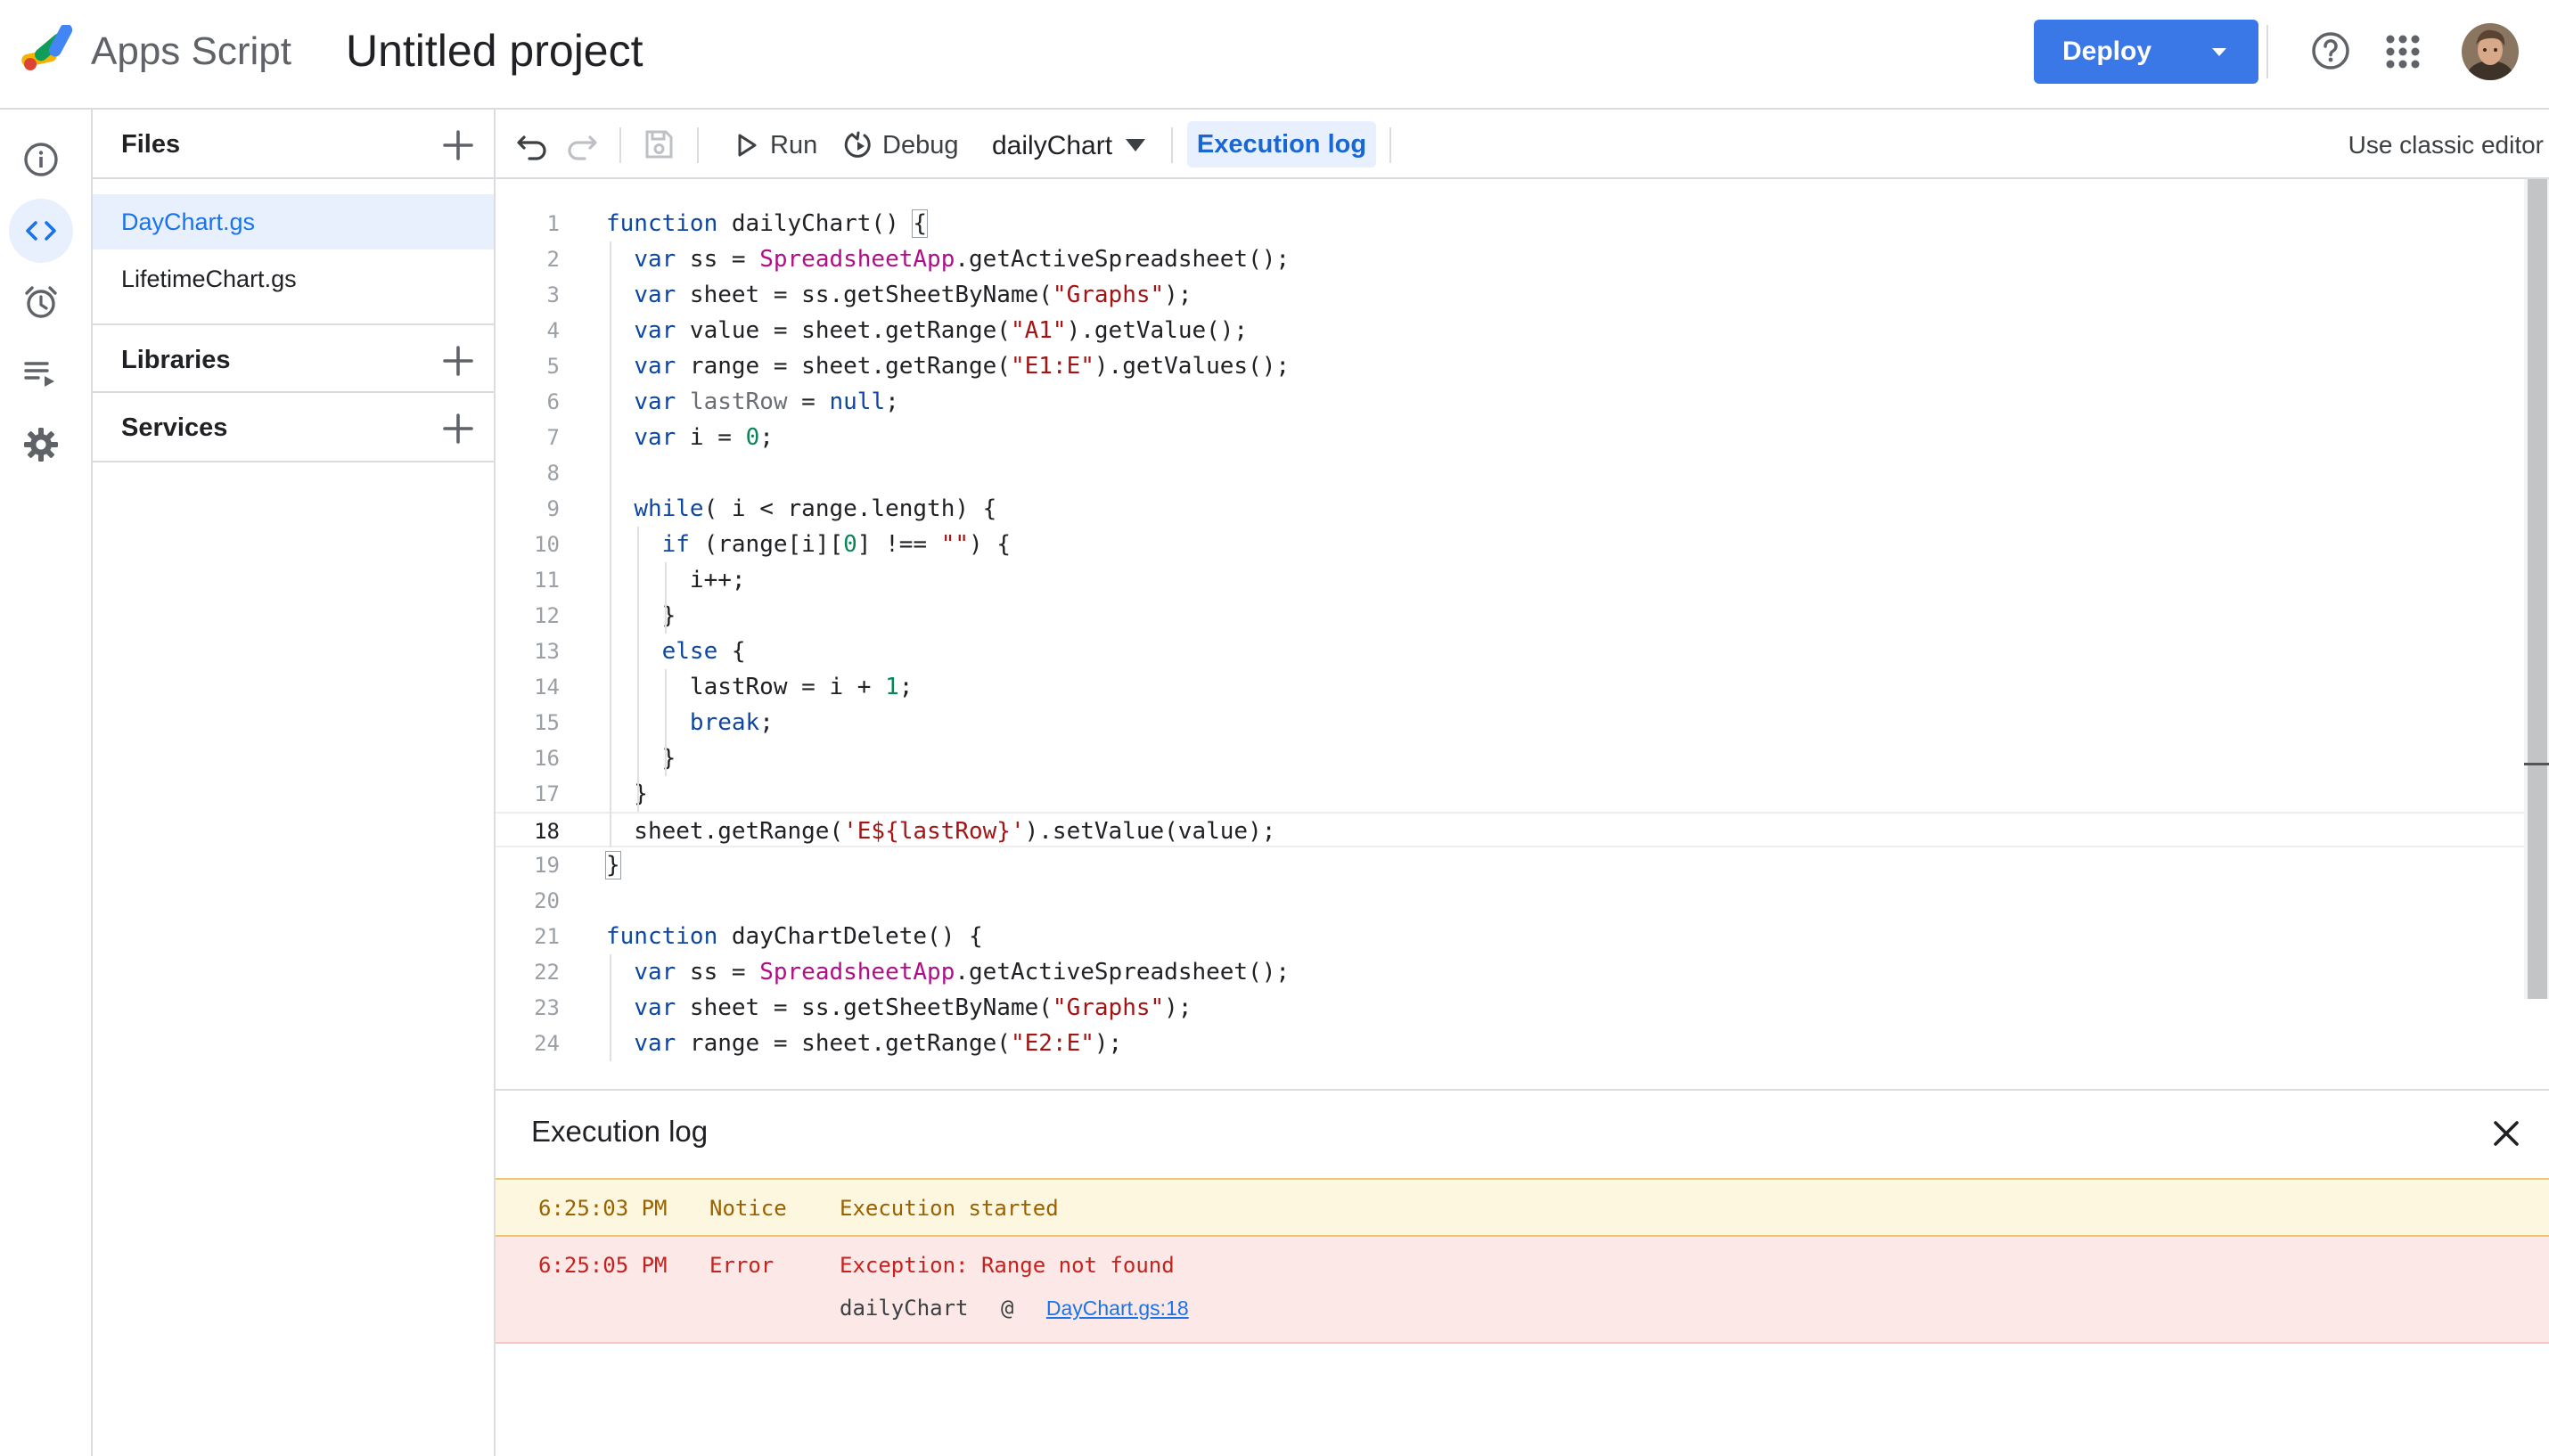  Describe the element at coordinates (553, 402) in the screenshot. I see `line-number: 6` at that location.